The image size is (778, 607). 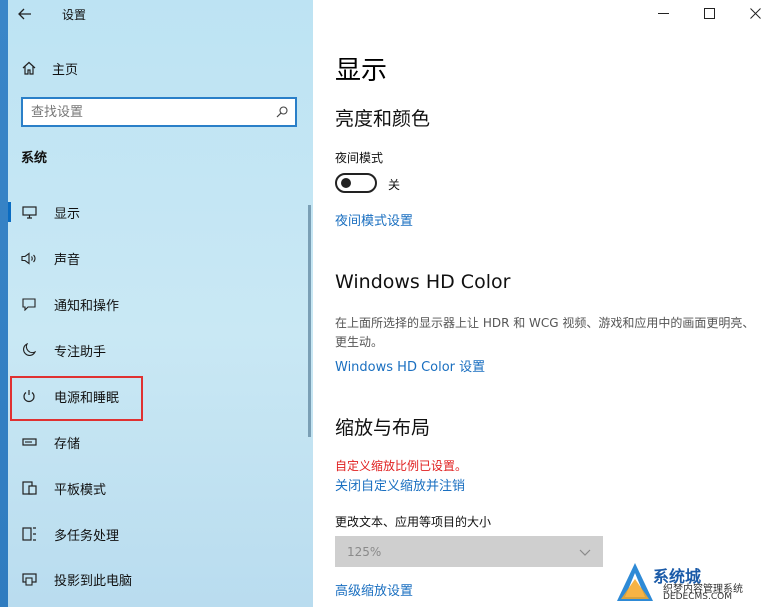 What do you see at coordinates (74, 14) in the screenshot?
I see `app-title: 设置` at bounding box center [74, 14].